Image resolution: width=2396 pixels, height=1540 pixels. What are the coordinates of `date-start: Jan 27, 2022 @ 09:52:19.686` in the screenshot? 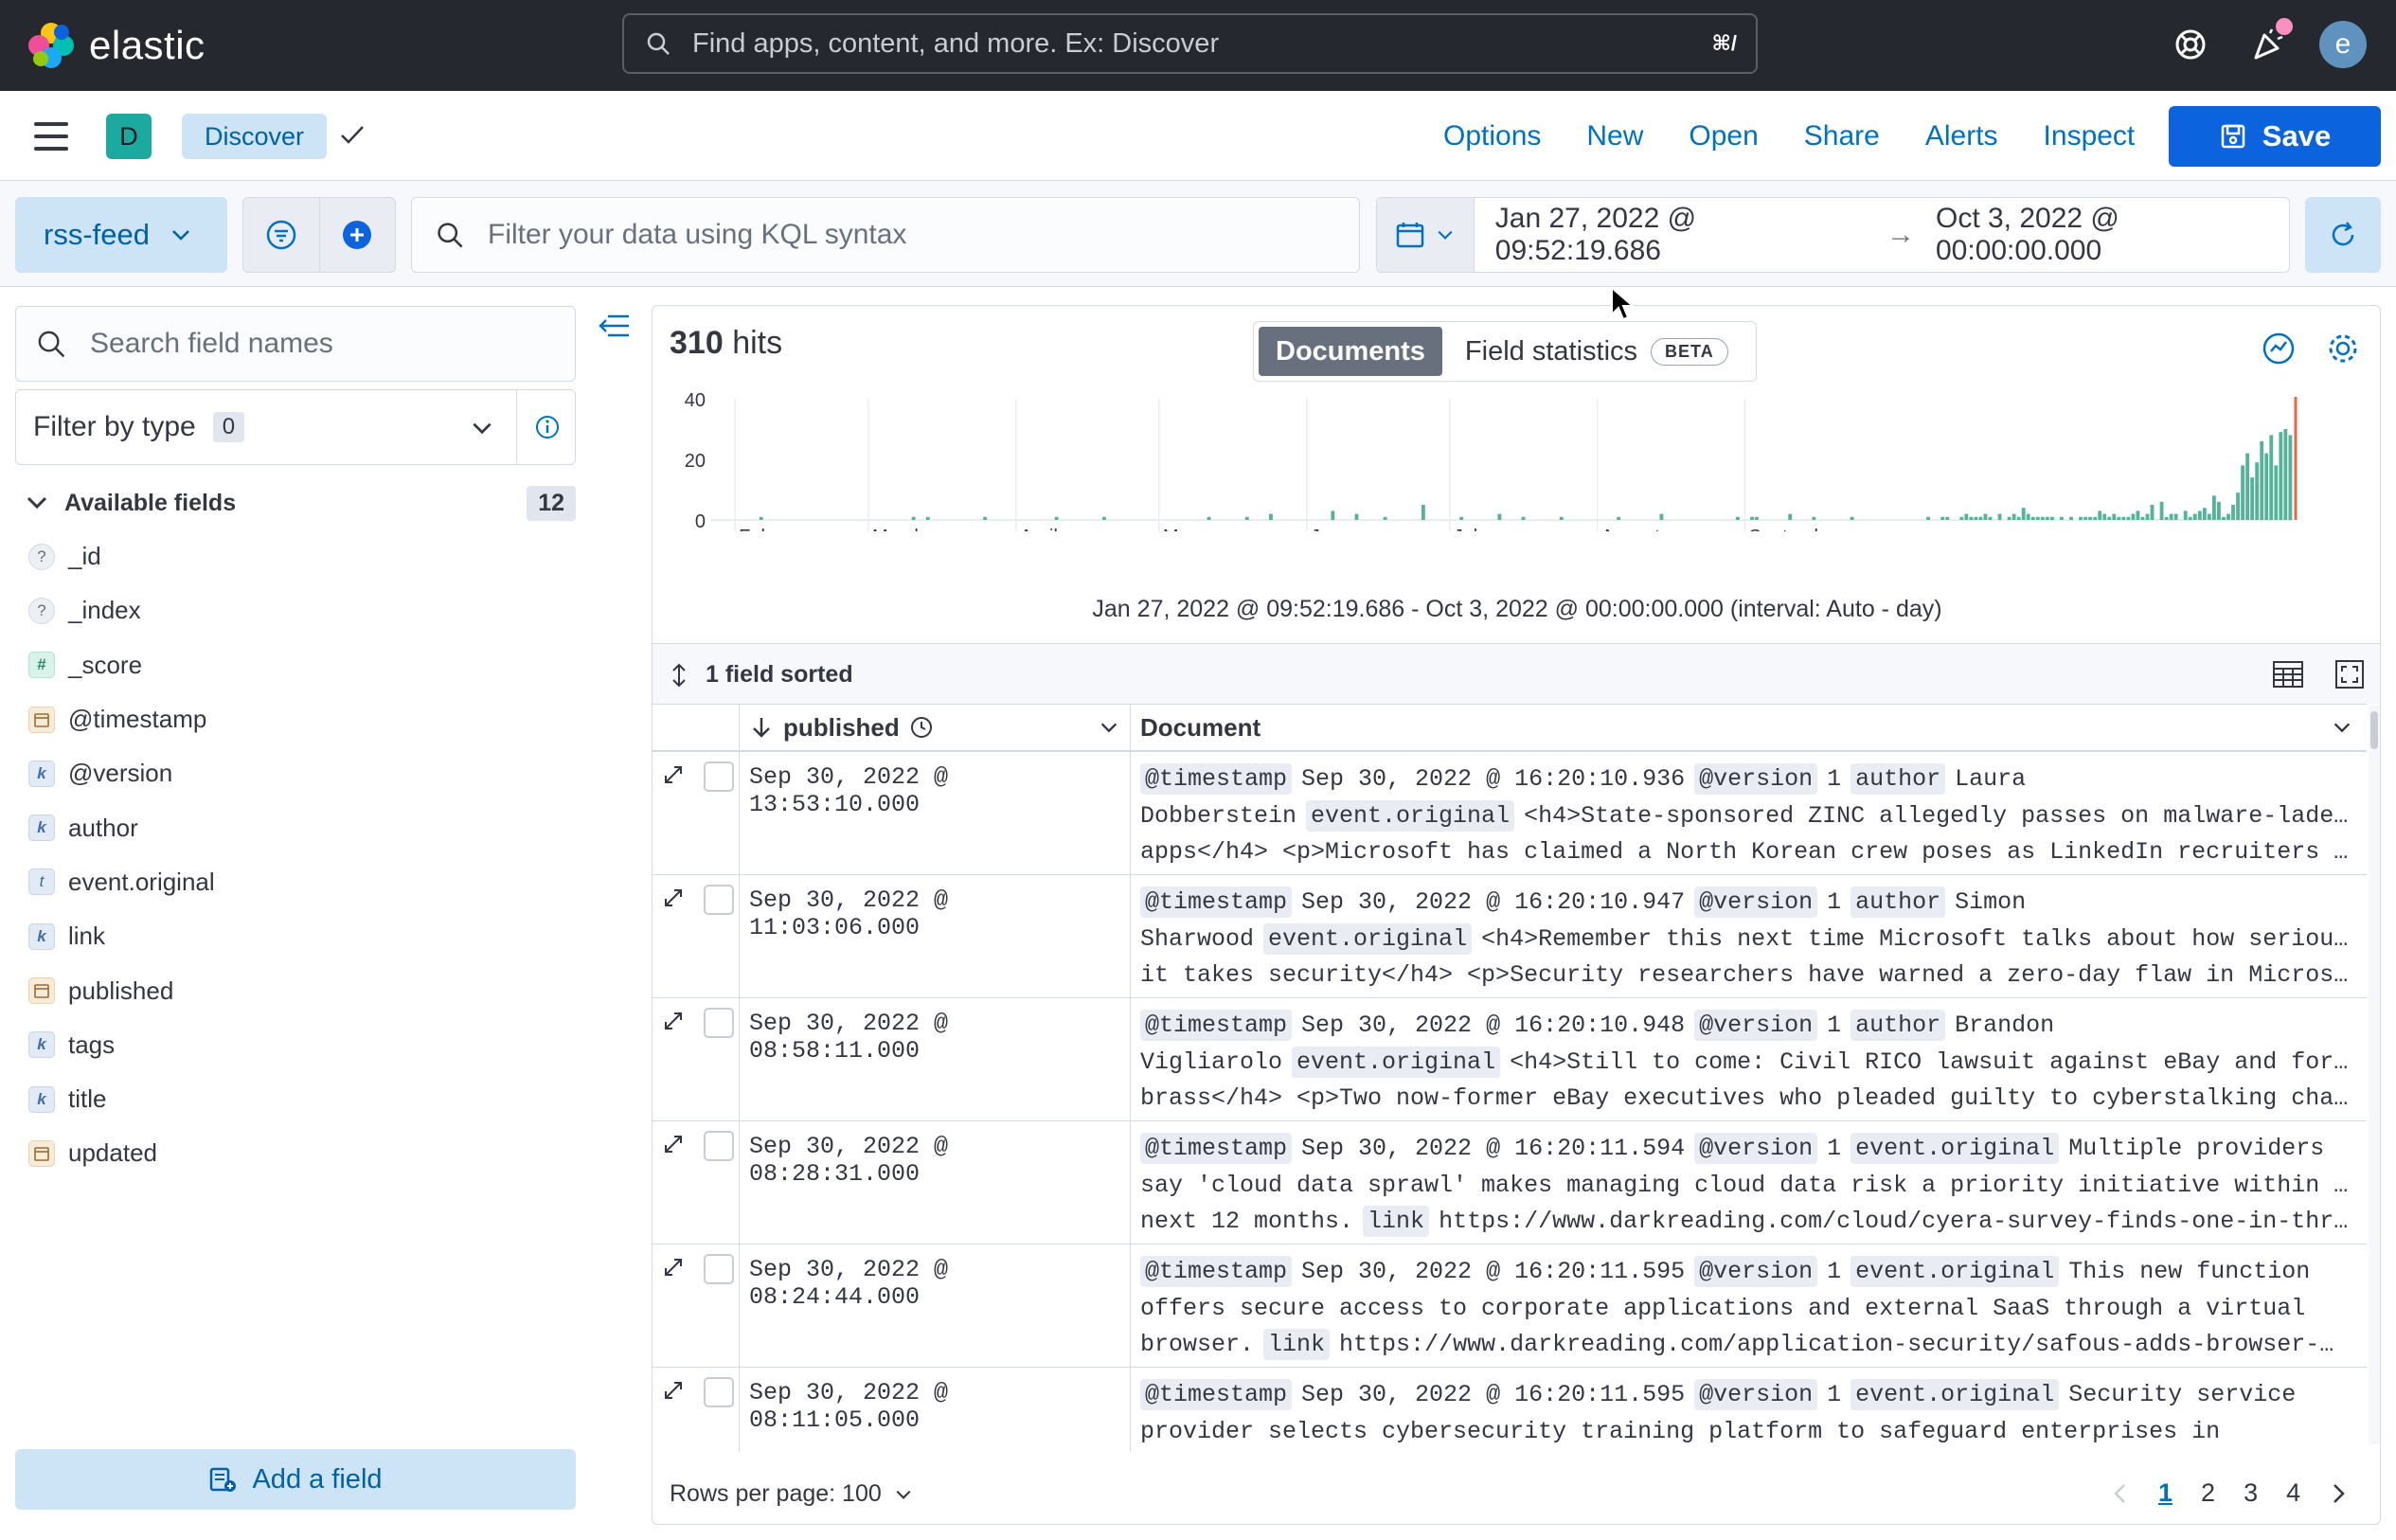 It's located at (1680, 235).